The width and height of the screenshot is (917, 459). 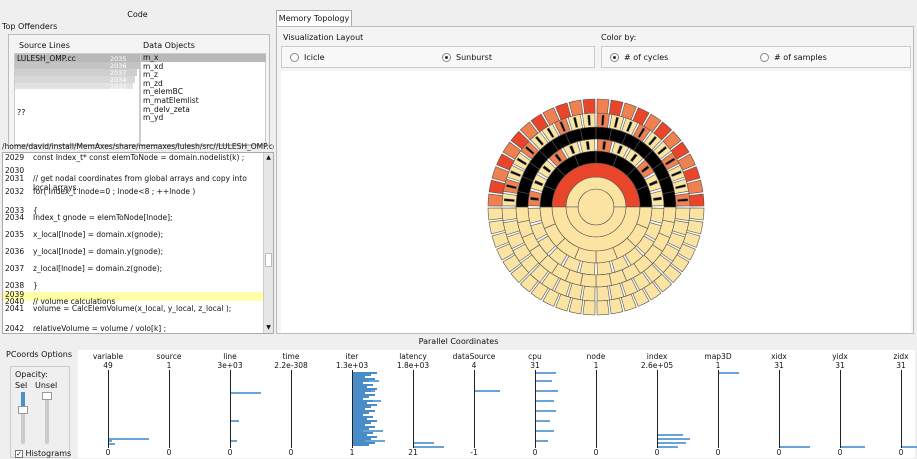 What do you see at coordinates (314, 18) in the screenshot?
I see `tab-memory-topology: Memory Topology` at bounding box center [314, 18].